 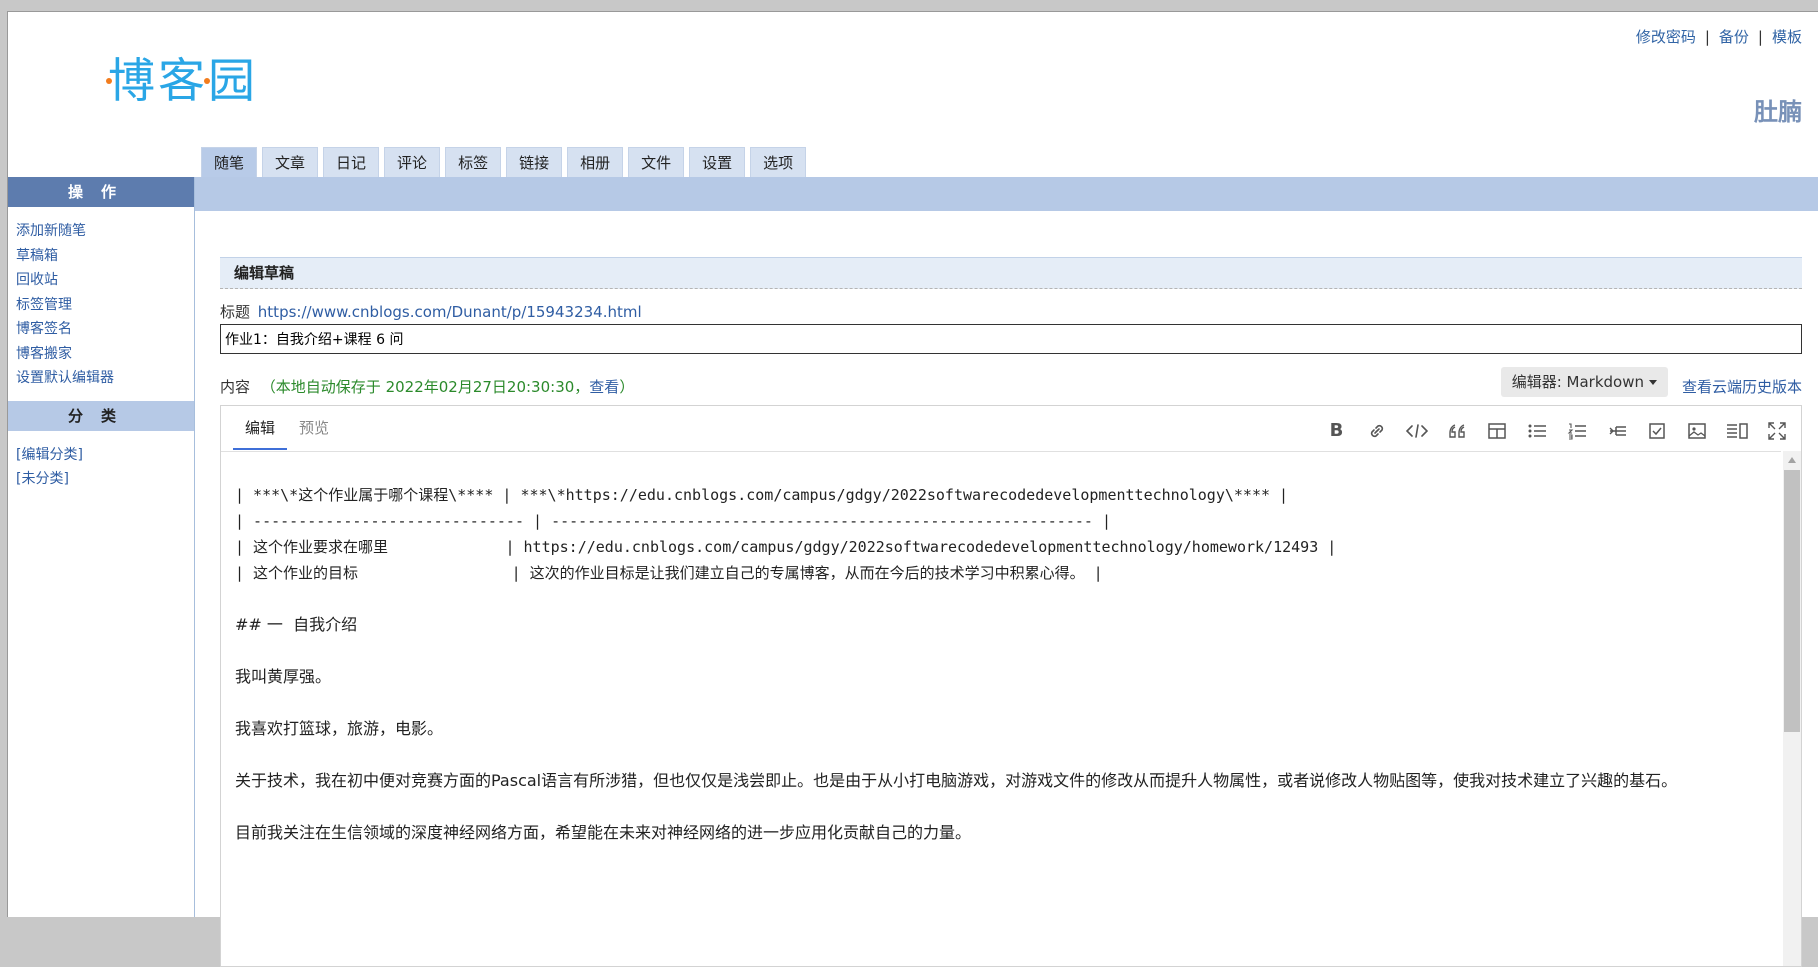 What do you see at coordinates (626, 387) in the screenshot?
I see `autosave-close: ）` at bounding box center [626, 387].